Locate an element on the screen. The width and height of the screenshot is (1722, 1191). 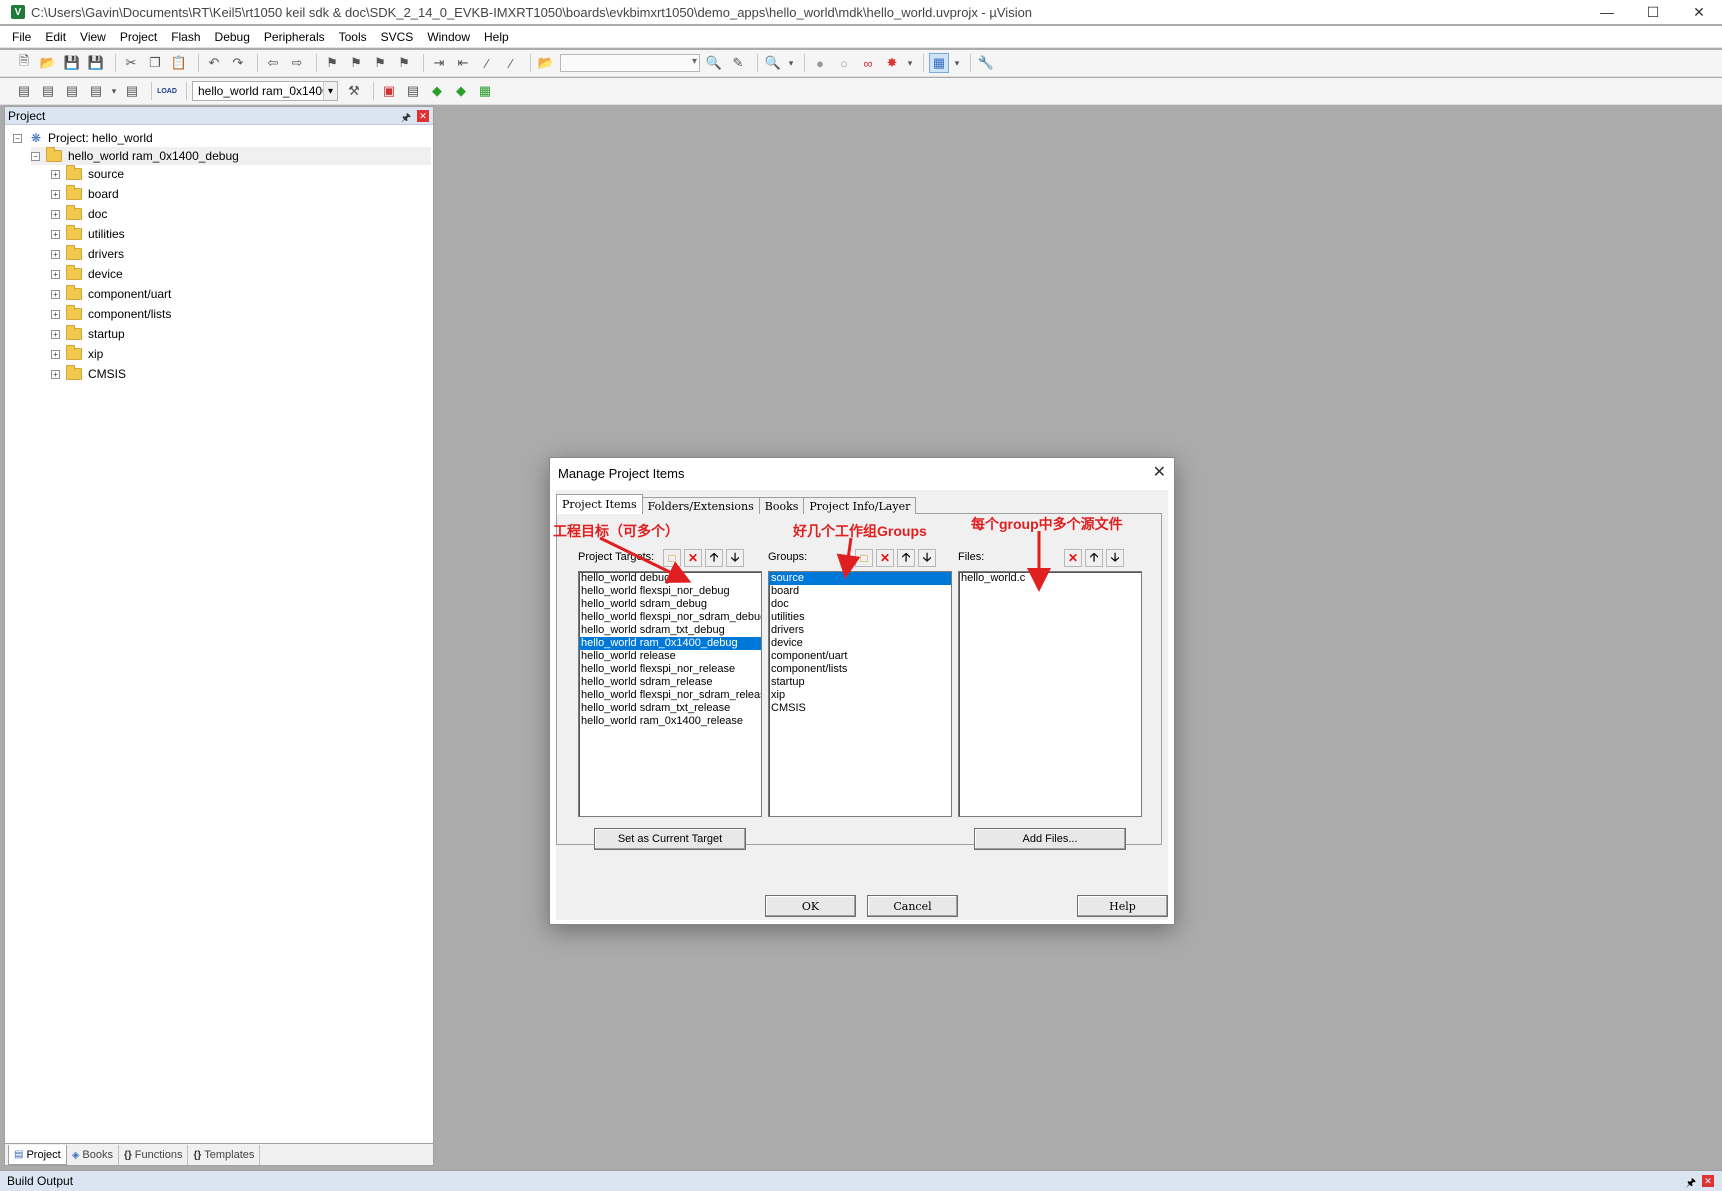
move-group-up-button: 🡡 is located at coordinates (906, 558).